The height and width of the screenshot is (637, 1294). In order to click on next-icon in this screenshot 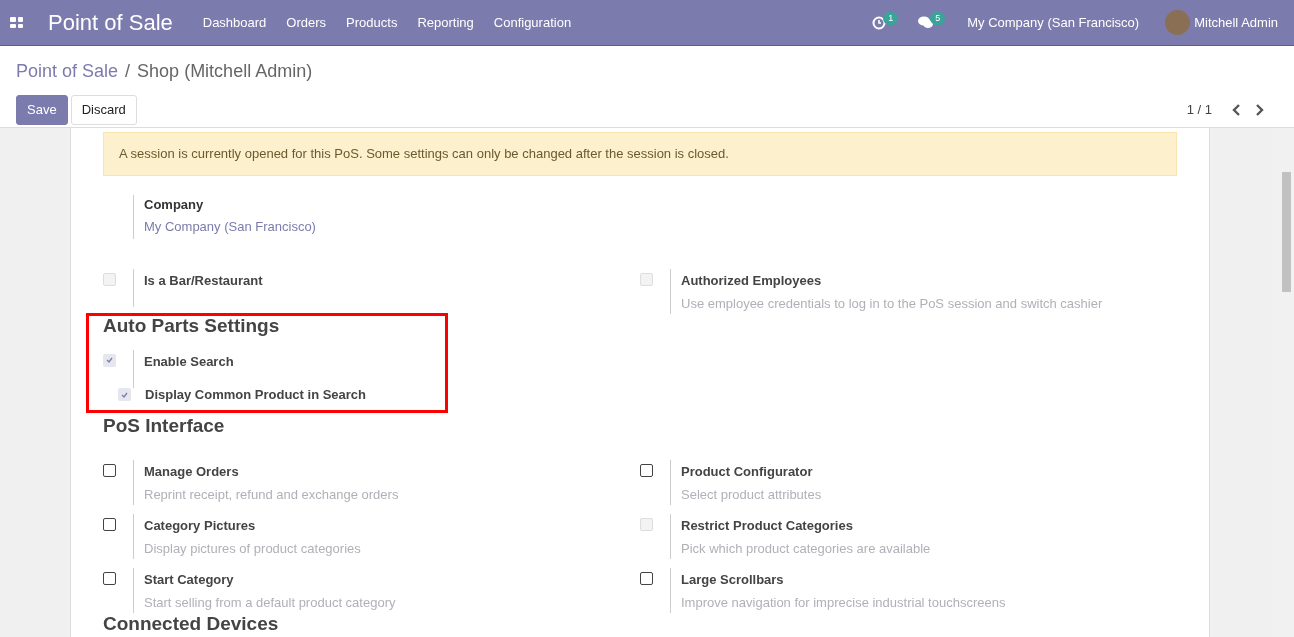, I will do `click(1259, 110)`.